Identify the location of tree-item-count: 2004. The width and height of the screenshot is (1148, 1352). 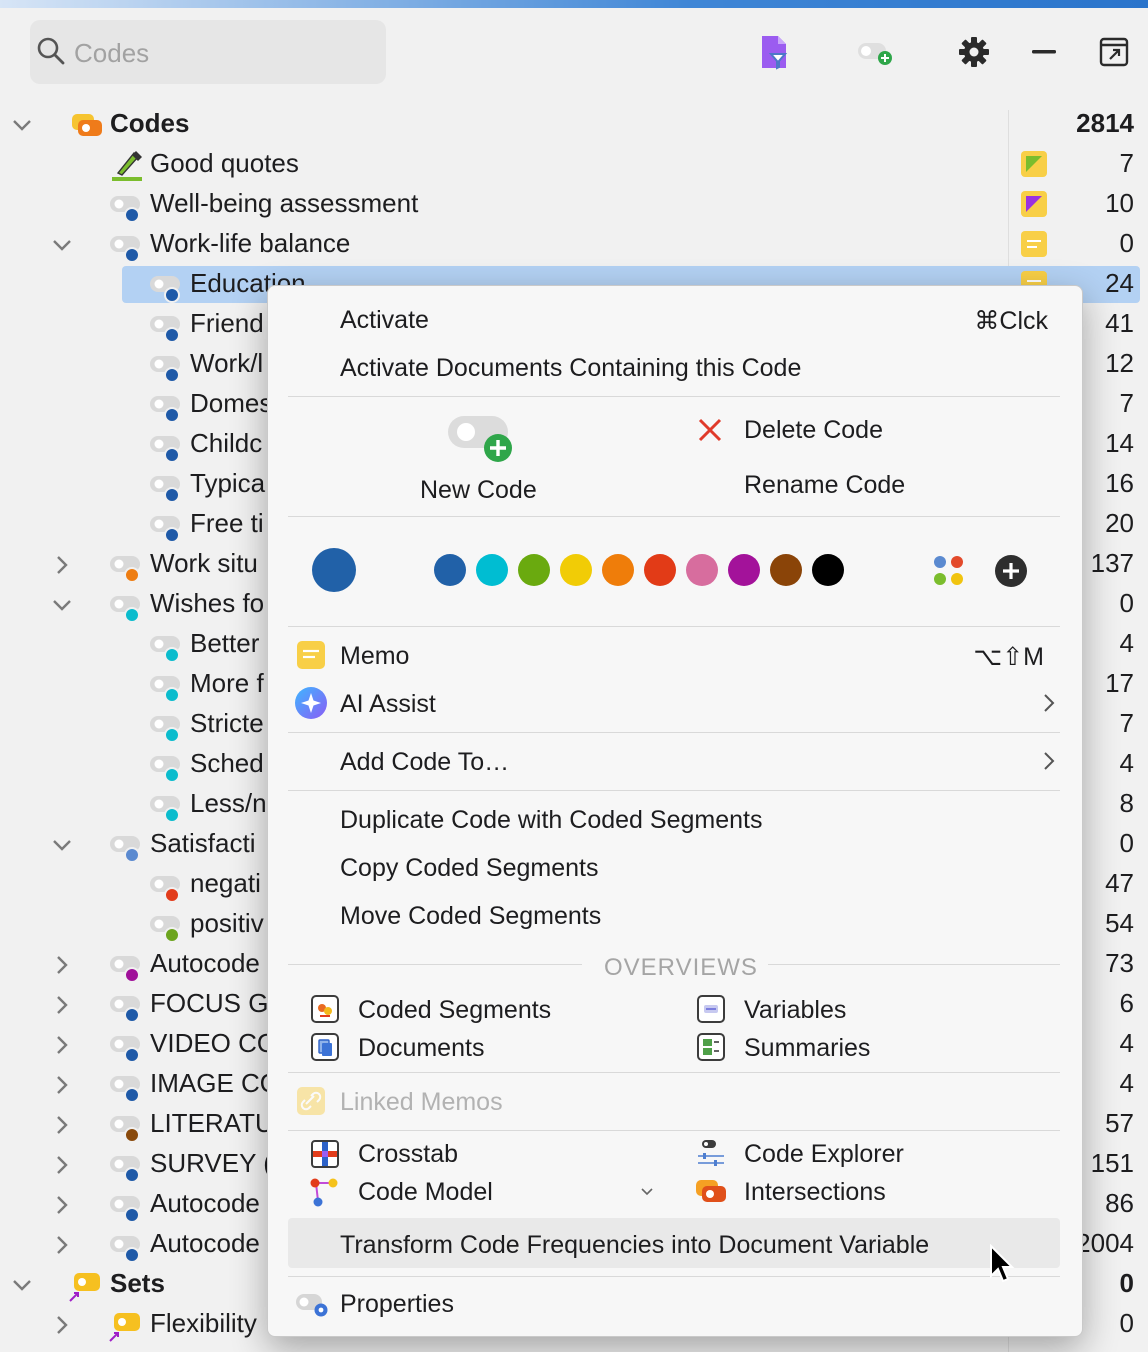
(1105, 1243).